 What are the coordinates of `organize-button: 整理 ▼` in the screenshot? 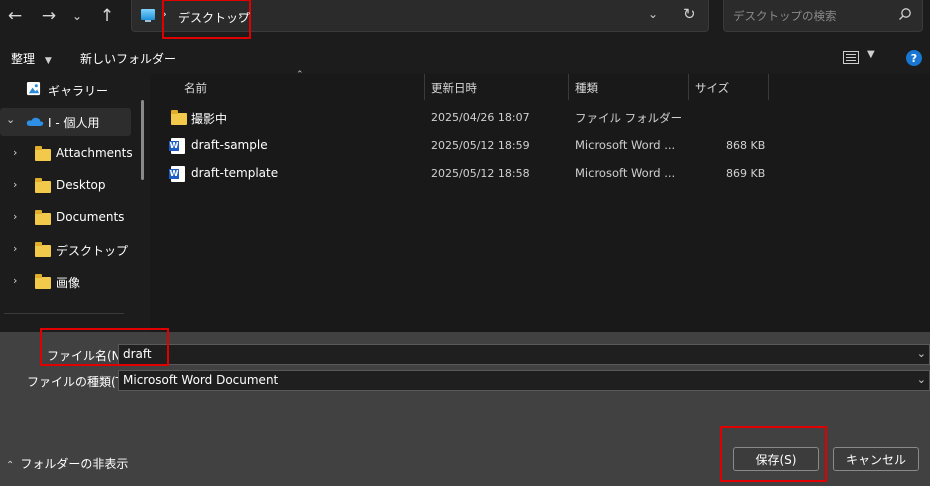 It's located at (31, 58).